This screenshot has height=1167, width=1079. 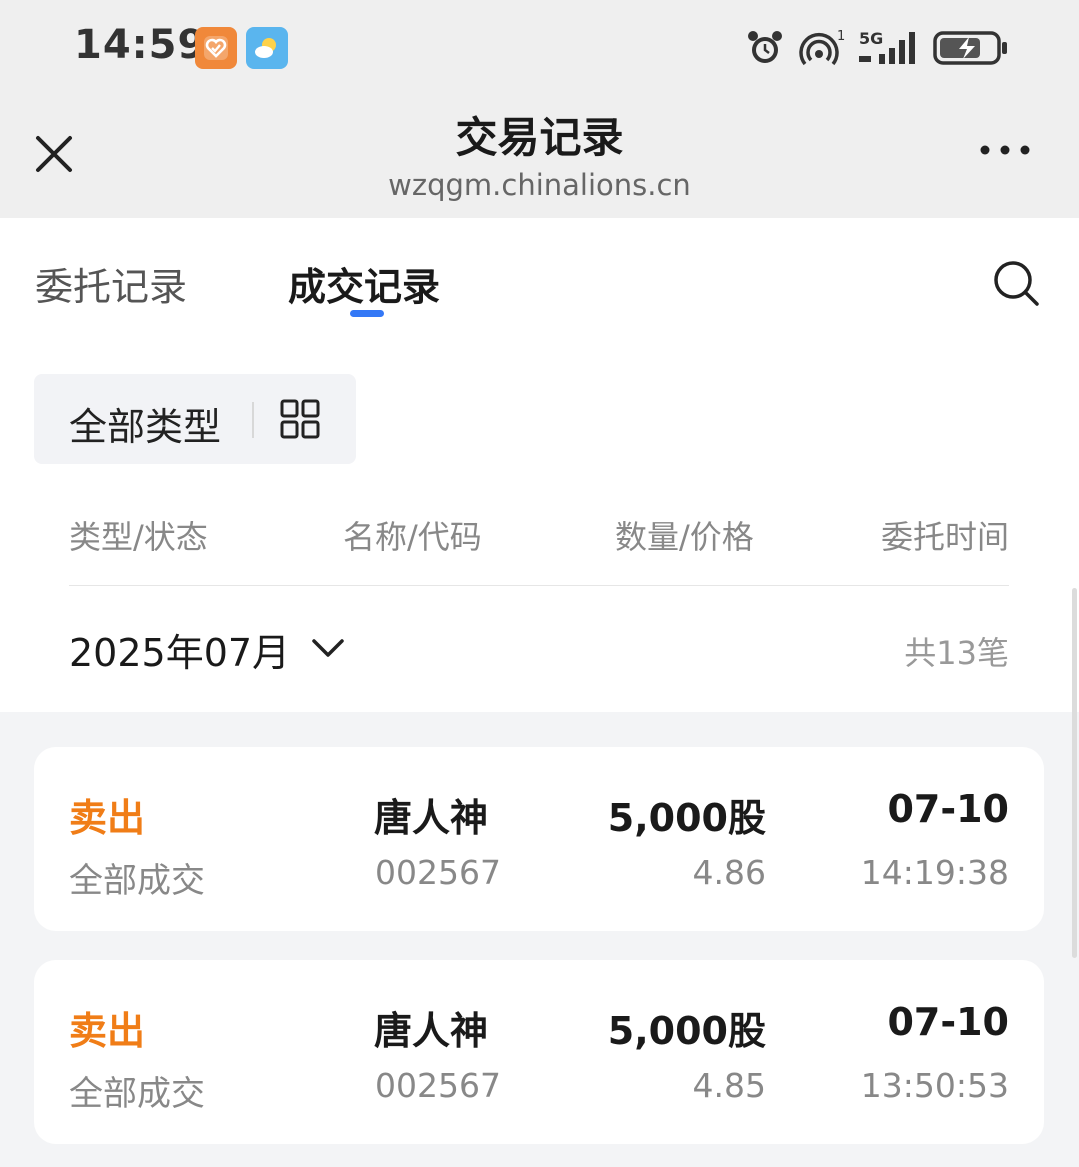 What do you see at coordinates (539, 137) in the screenshot?
I see `page-title: 交易记录` at bounding box center [539, 137].